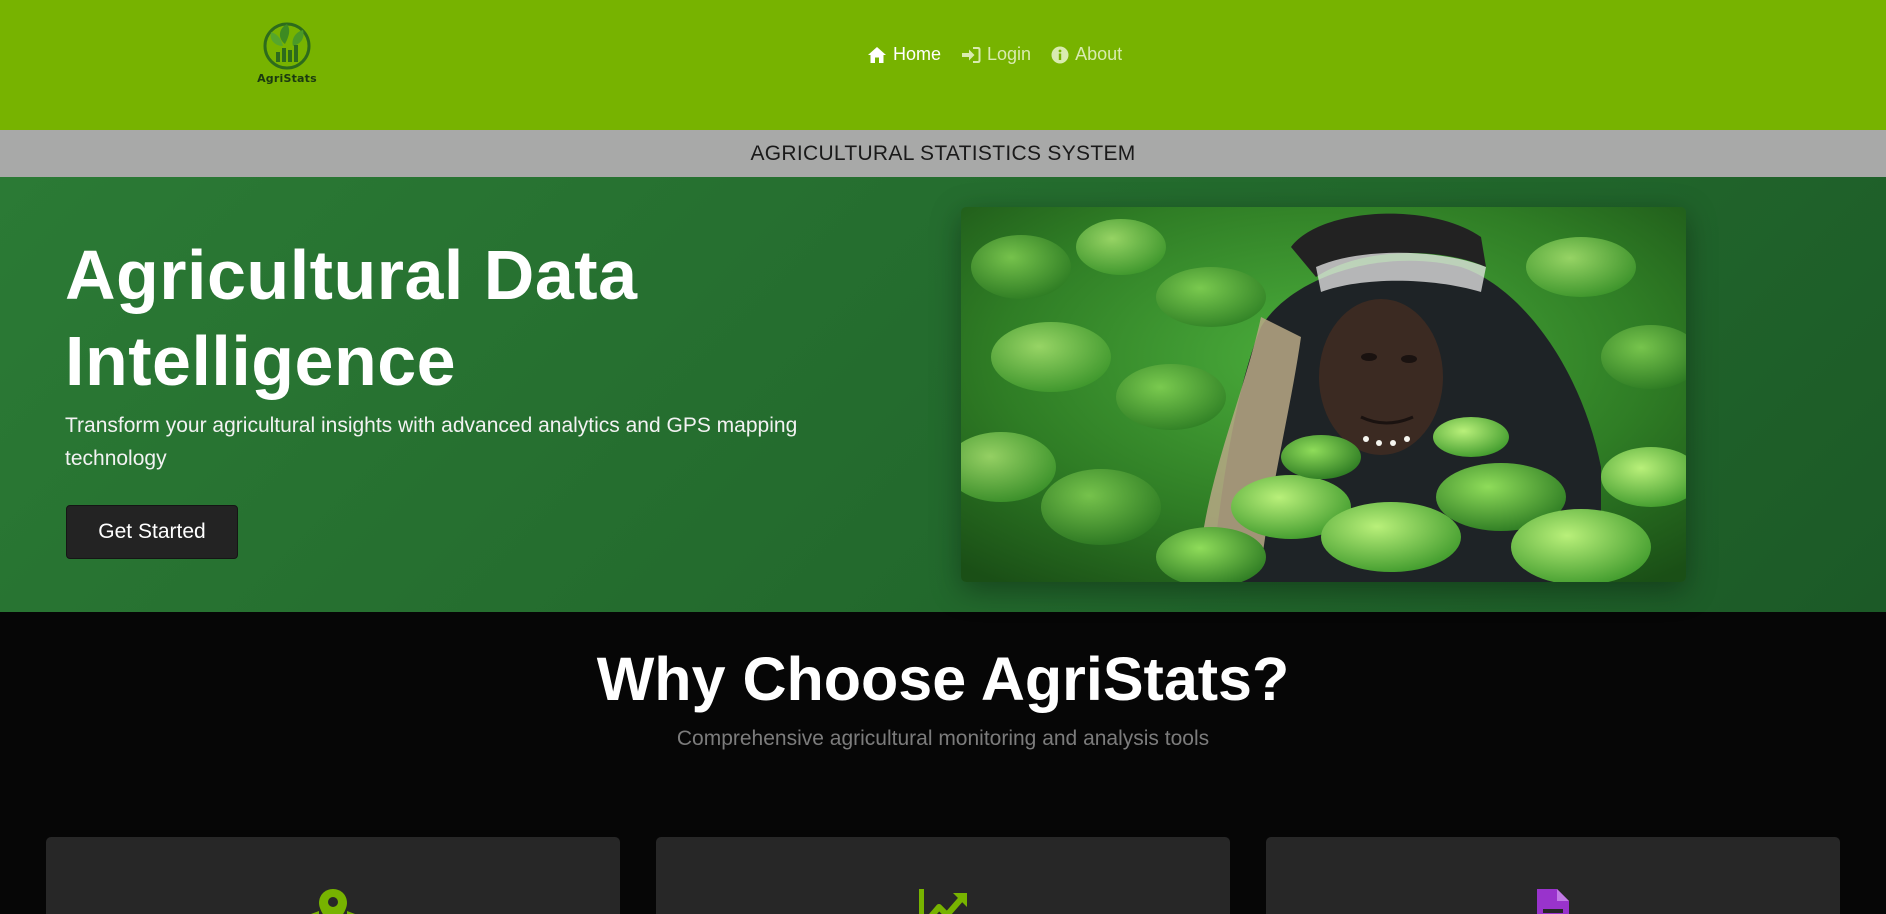 The width and height of the screenshot is (1886, 914). I want to click on info-icon, so click(1060, 54).